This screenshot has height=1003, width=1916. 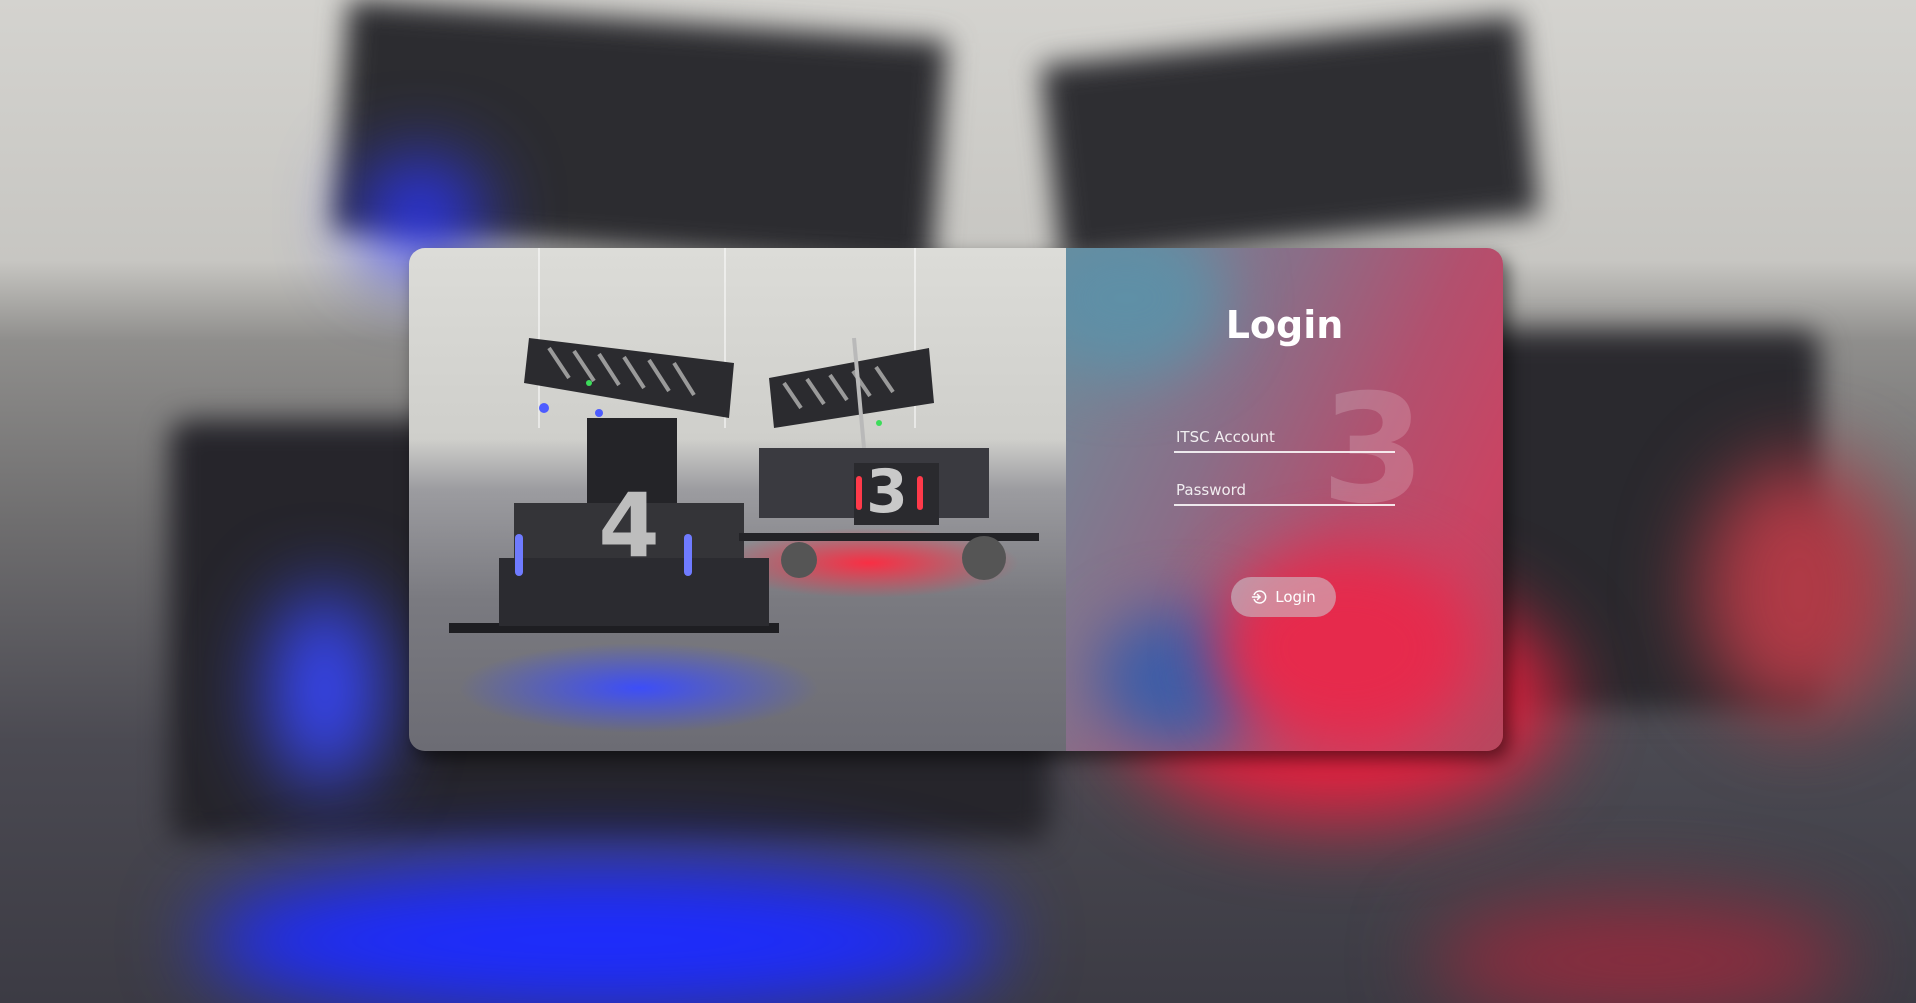 I want to click on robot-4: 4, so click(x=614, y=485).